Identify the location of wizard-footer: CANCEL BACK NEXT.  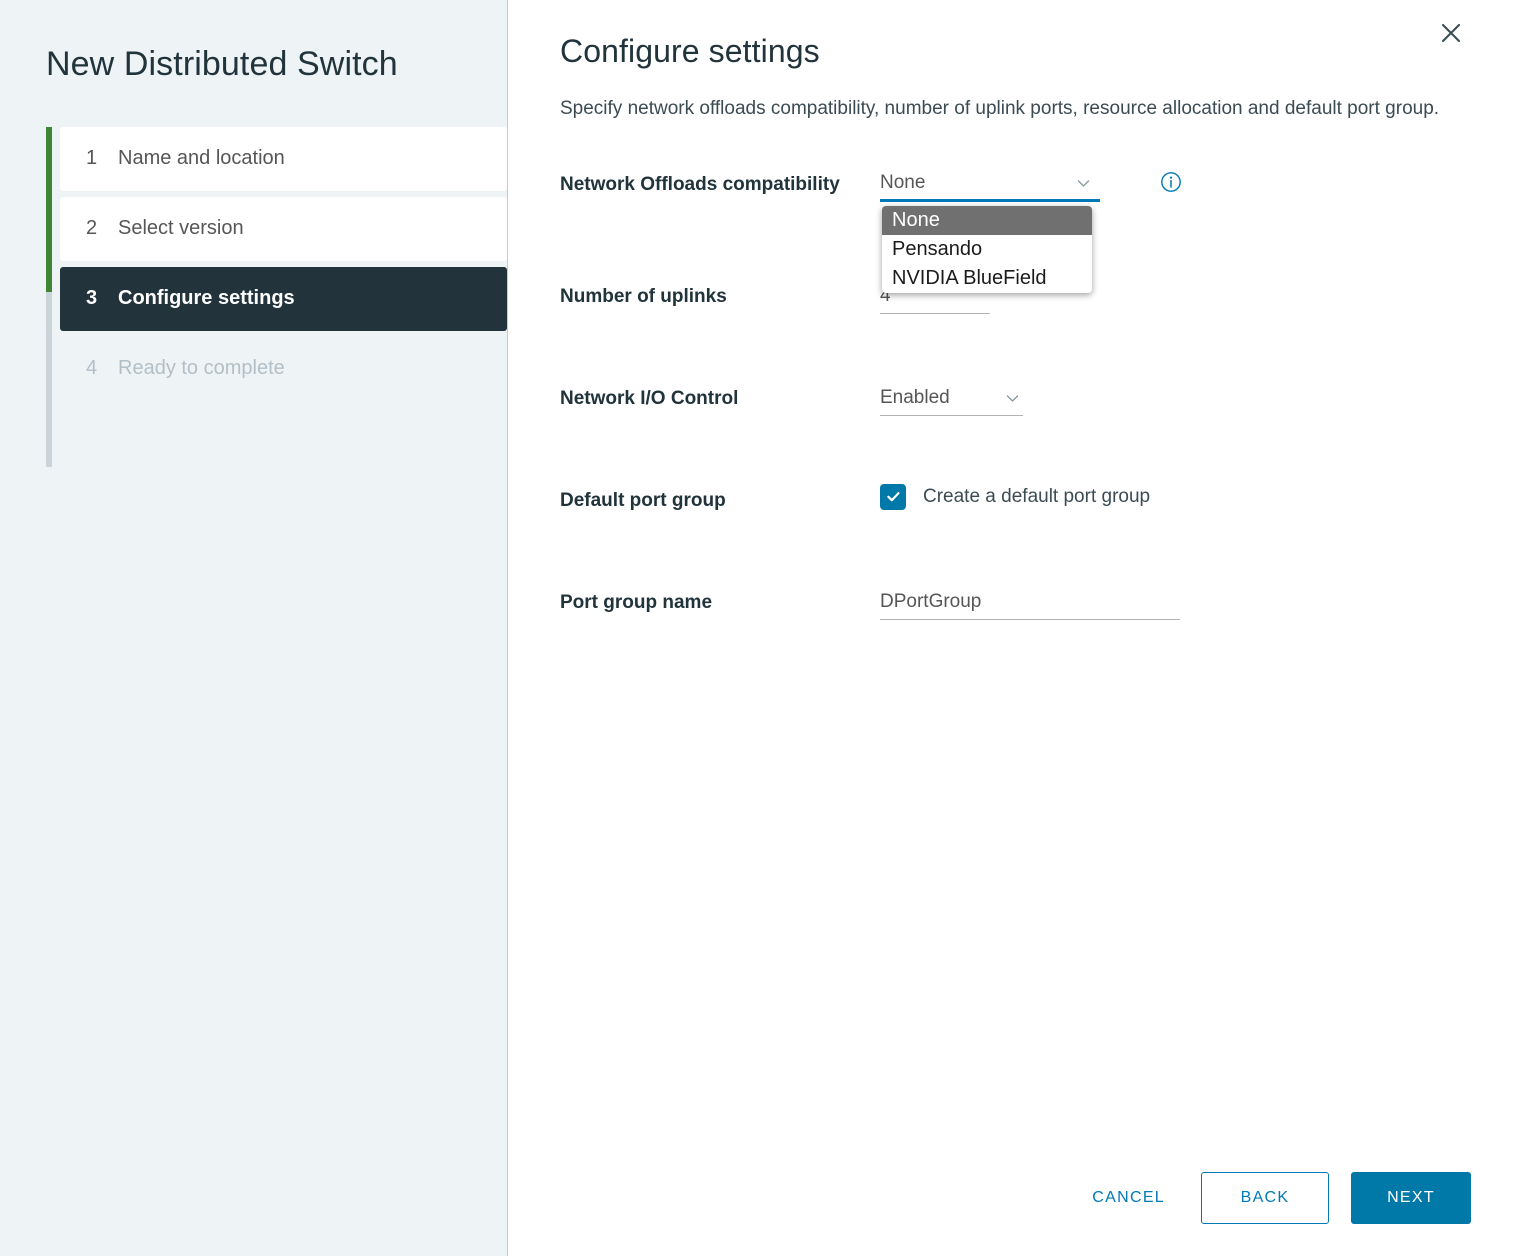
(1272, 1198).